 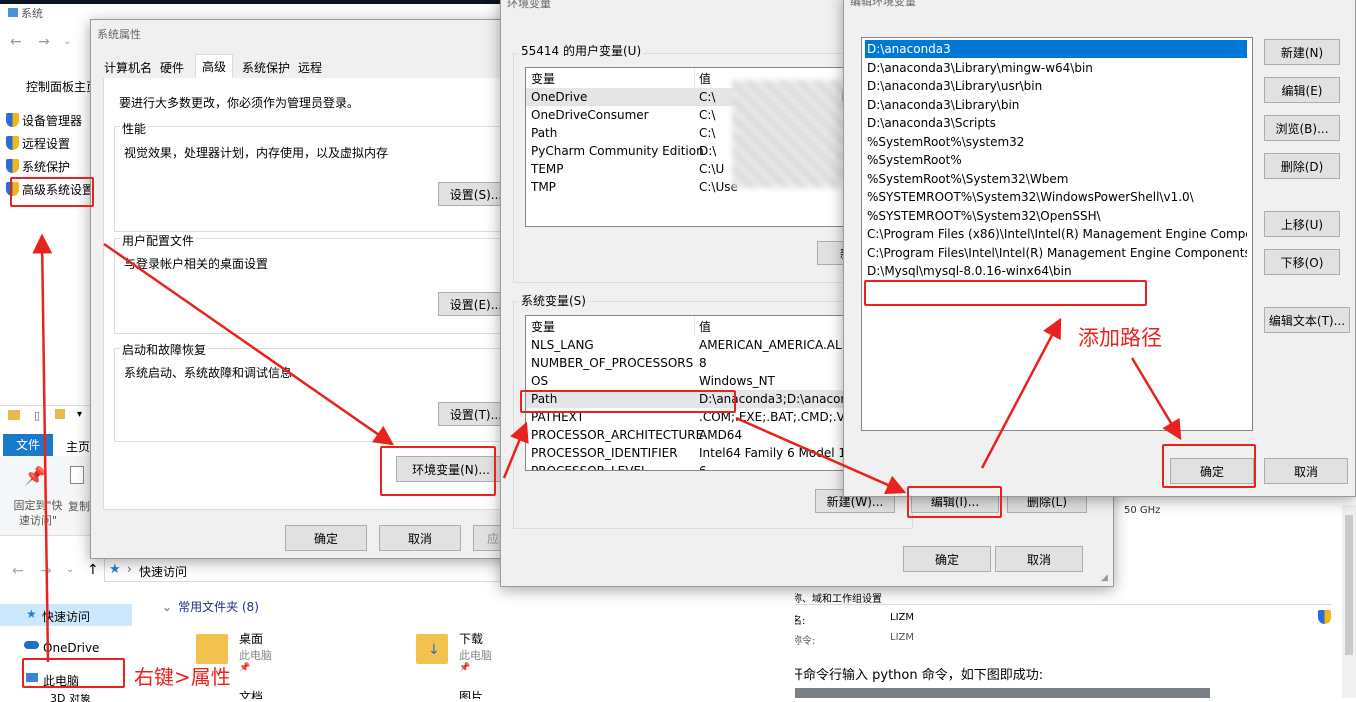 What do you see at coordinates (544, 133) in the screenshot?
I see `var-name: Path` at bounding box center [544, 133].